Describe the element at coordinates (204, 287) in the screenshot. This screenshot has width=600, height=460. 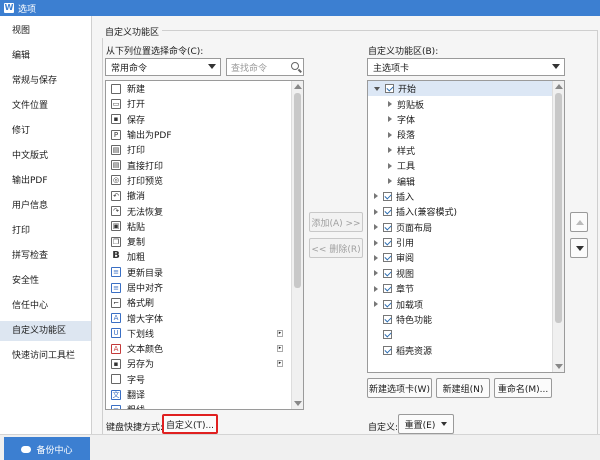
I see `command-item: ≡ 居中对齐` at that location.